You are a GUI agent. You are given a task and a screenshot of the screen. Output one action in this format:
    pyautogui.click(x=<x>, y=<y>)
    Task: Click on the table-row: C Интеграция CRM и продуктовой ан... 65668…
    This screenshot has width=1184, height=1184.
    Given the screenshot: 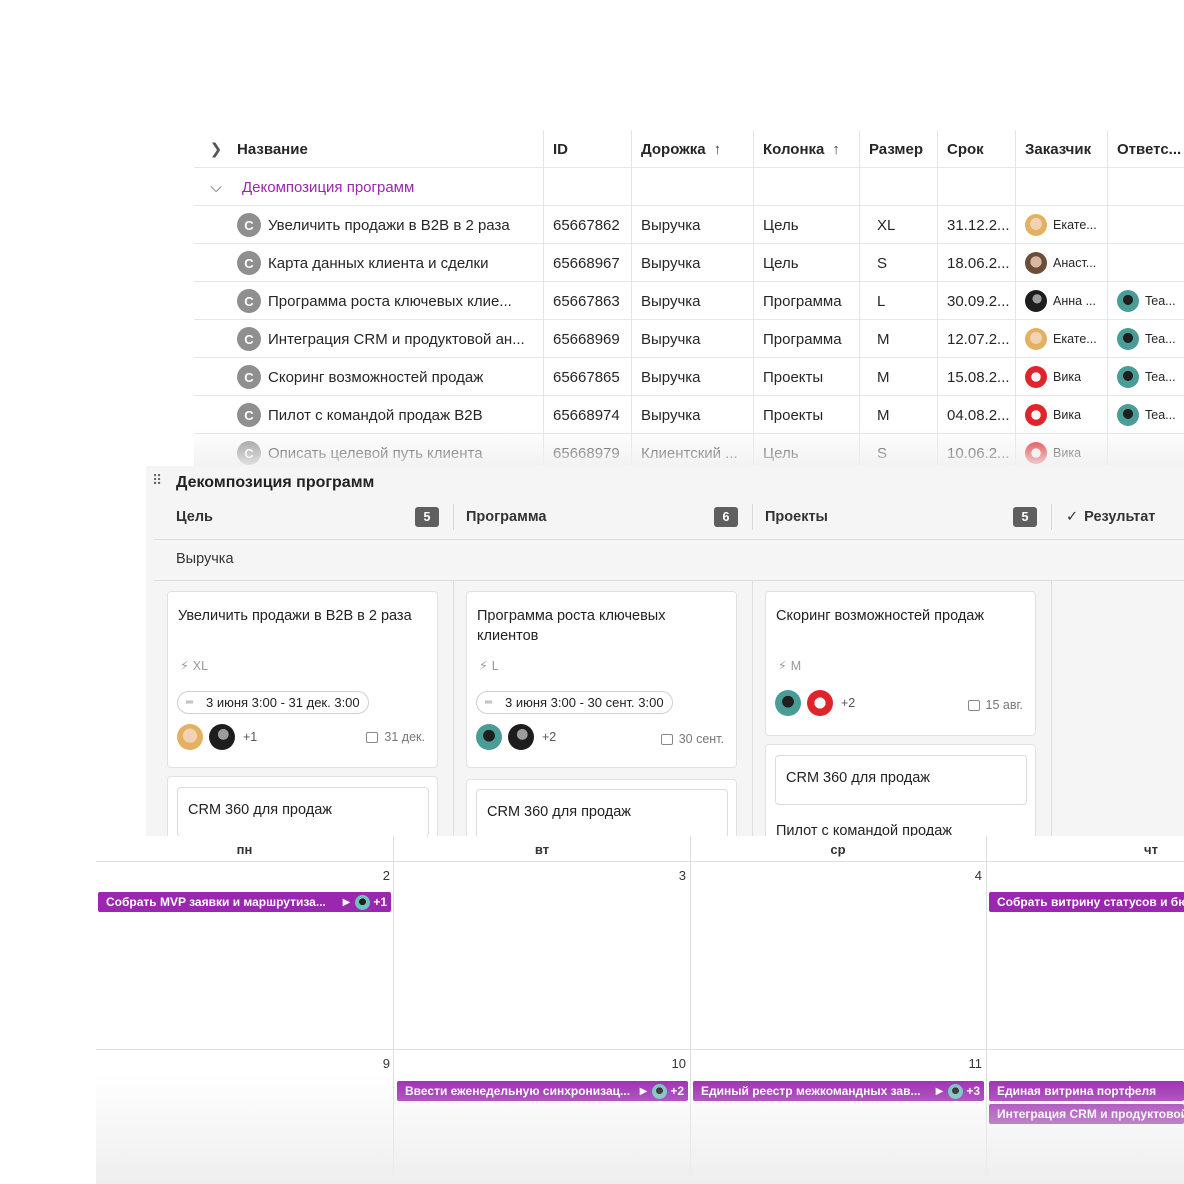 What is the action you would take?
    pyautogui.click(x=689, y=339)
    